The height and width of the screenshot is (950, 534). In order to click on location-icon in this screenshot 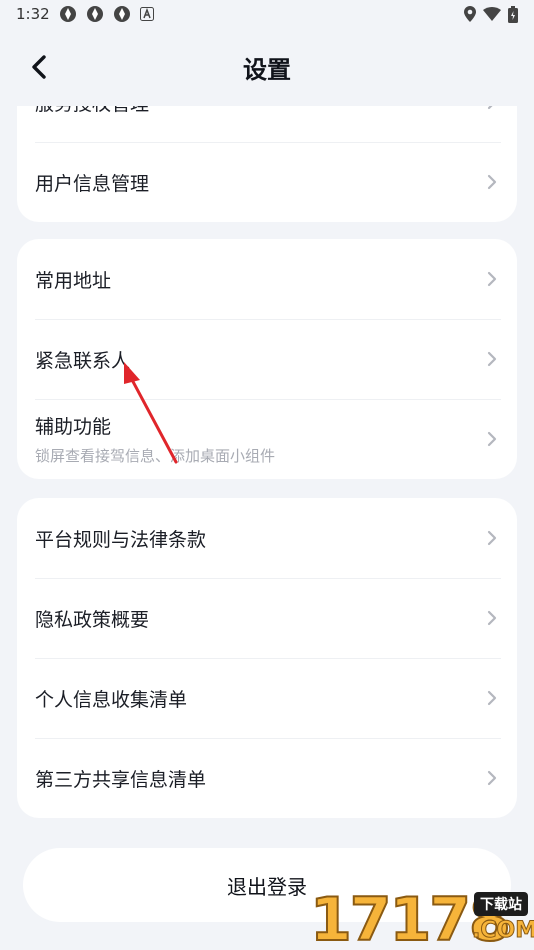, I will do `click(470, 14)`.